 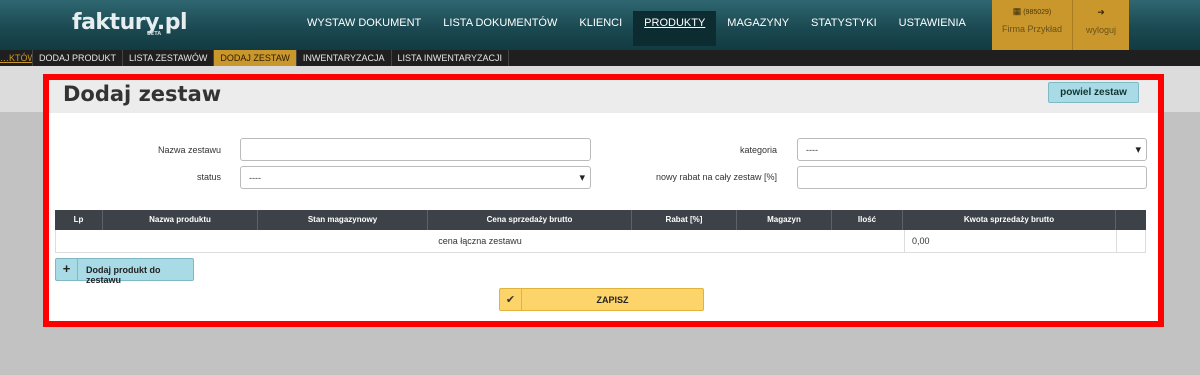 What do you see at coordinates (1116, 241) in the screenshot?
I see `total-divider-end` at bounding box center [1116, 241].